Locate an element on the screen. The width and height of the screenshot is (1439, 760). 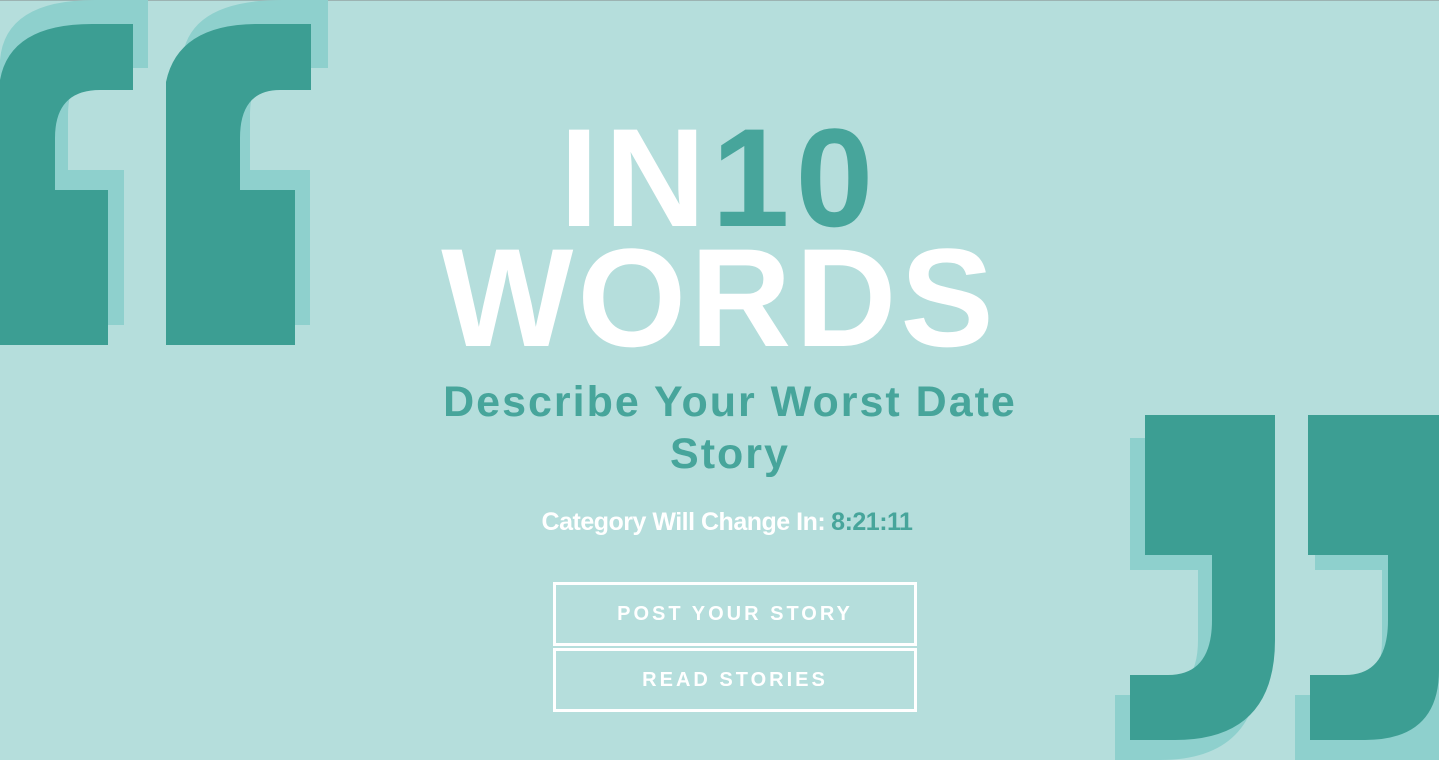
category-countdown: Category Will Change In: 8:21:11 is located at coordinates (719, 522).